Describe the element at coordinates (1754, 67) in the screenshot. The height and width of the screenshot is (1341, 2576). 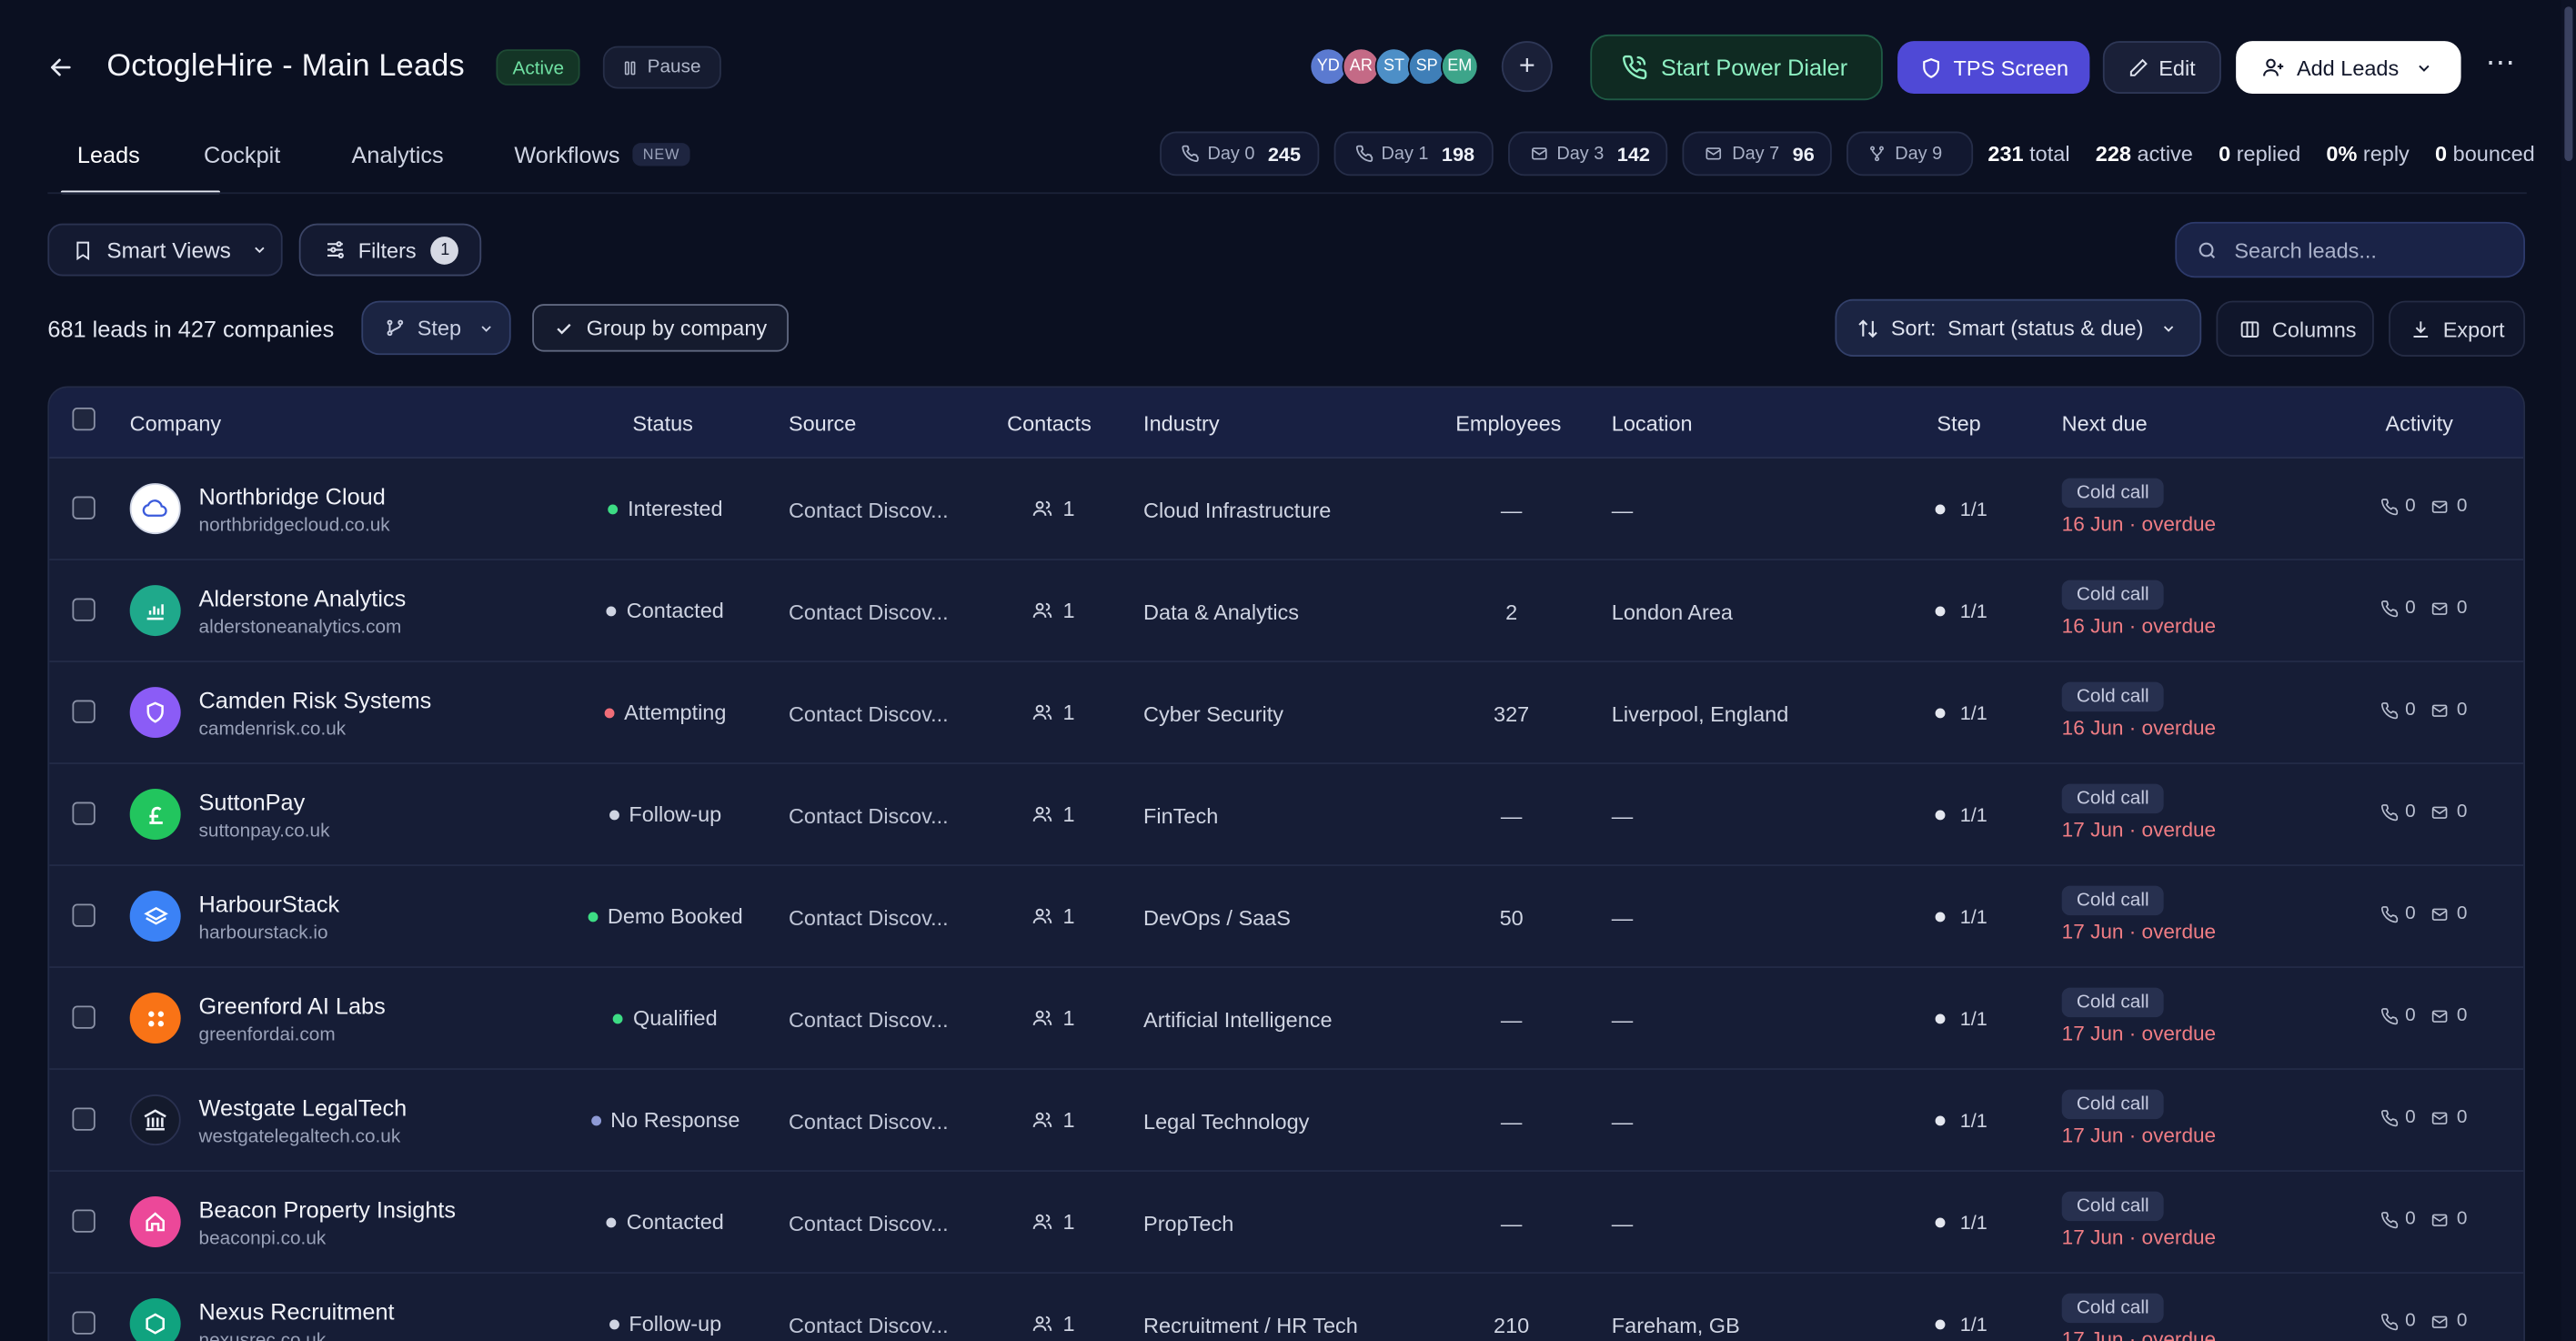
I see `power-dialer-label: Start Power Dialer` at that location.